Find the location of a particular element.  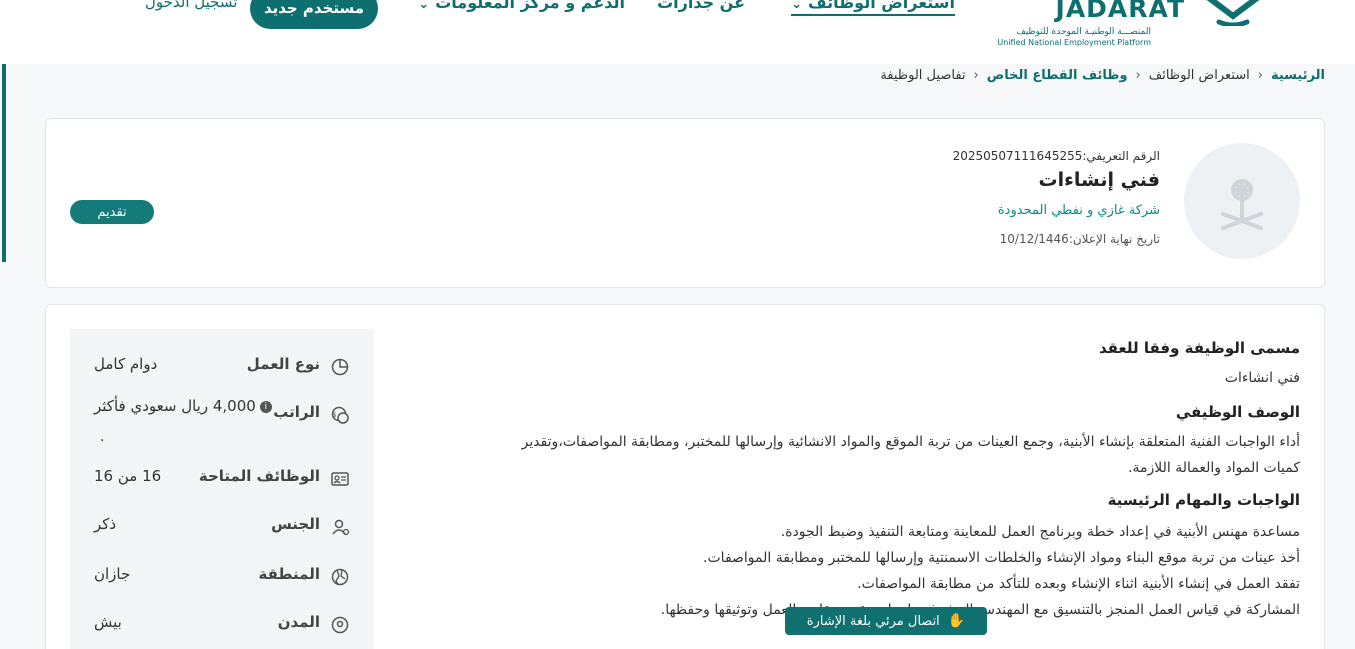

map-icon is located at coordinates (340, 577).